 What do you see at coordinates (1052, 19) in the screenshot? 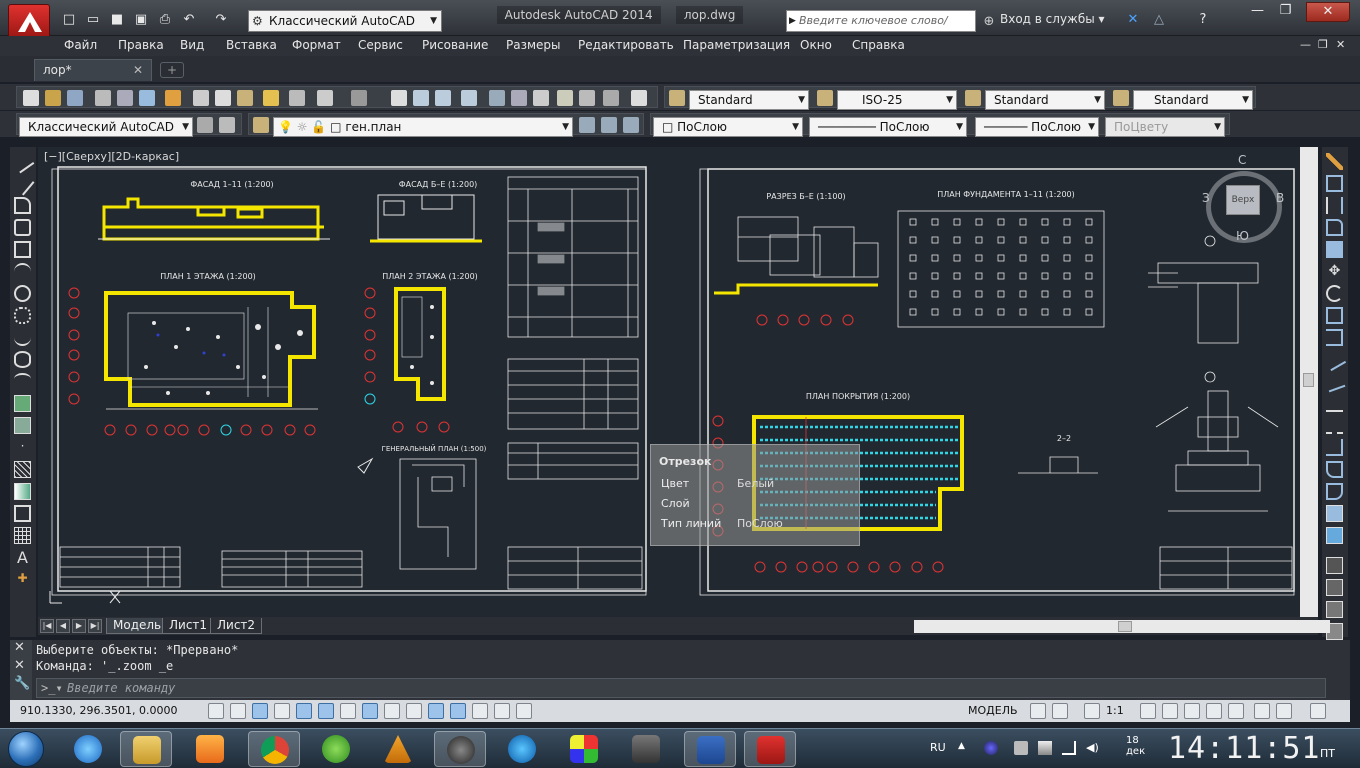
I see `signin-button: Вход в службы ▾` at bounding box center [1052, 19].